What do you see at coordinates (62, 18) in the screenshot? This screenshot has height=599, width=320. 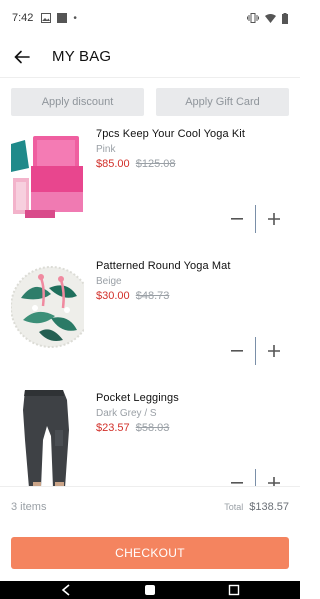 I see `photo-icon` at bounding box center [62, 18].